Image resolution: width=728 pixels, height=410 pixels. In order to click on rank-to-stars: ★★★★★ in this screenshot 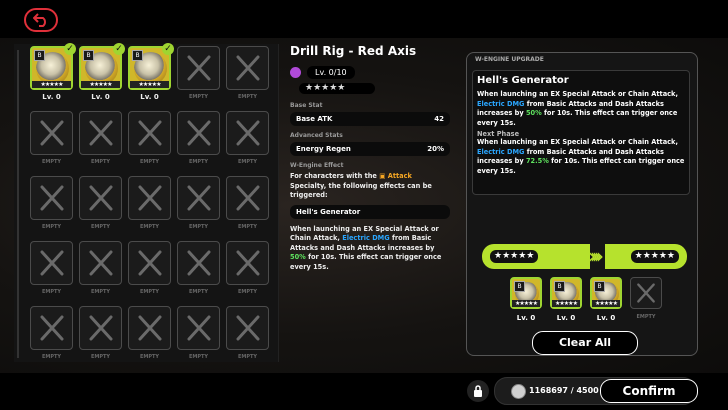, I will do `click(654, 256)`.